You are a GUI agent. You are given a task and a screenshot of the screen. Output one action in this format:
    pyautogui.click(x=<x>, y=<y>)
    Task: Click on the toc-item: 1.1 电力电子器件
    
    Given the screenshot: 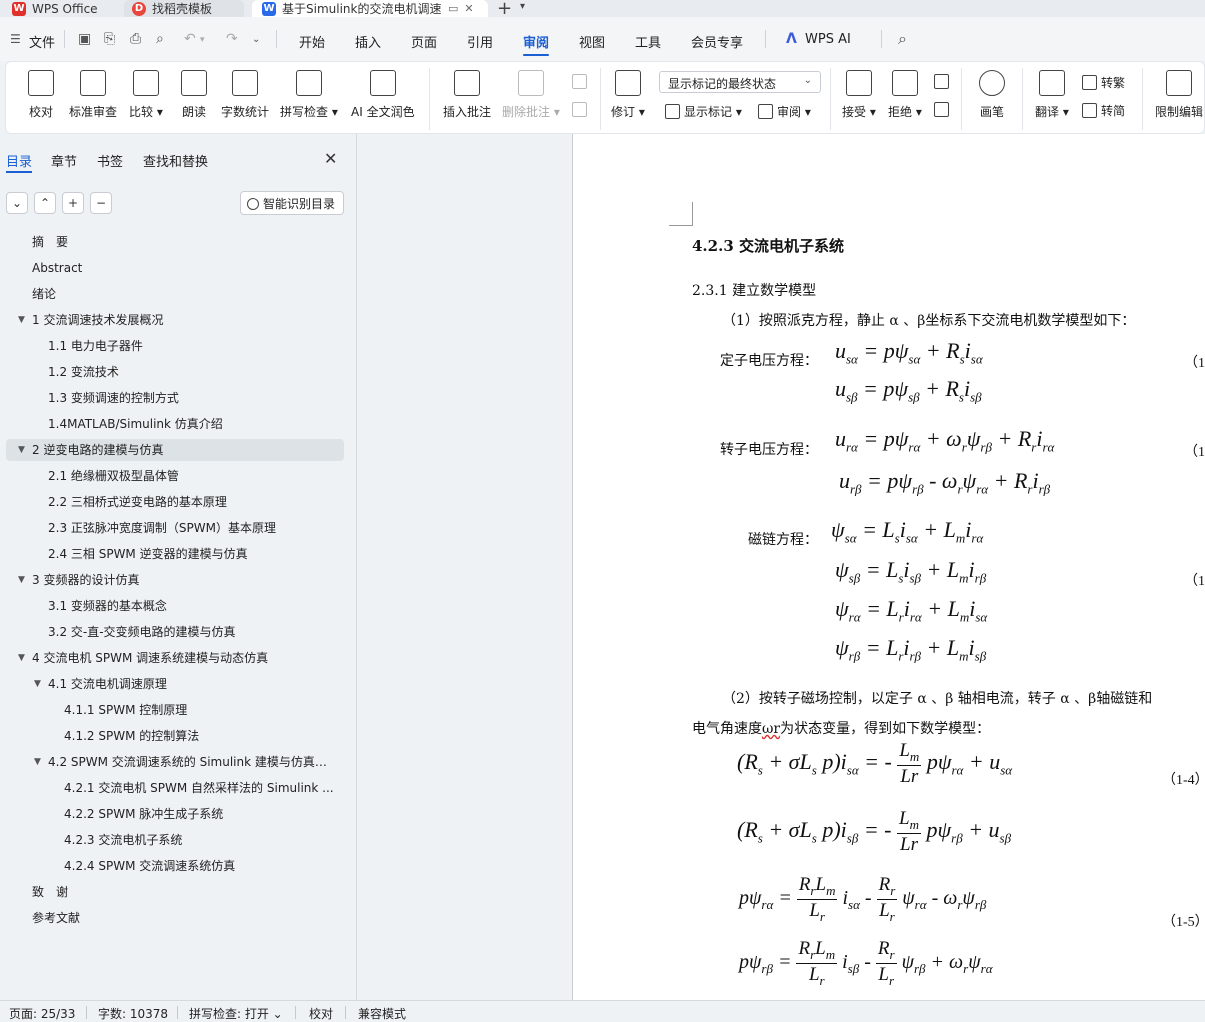 What is the action you would take?
    pyautogui.click(x=193, y=346)
    